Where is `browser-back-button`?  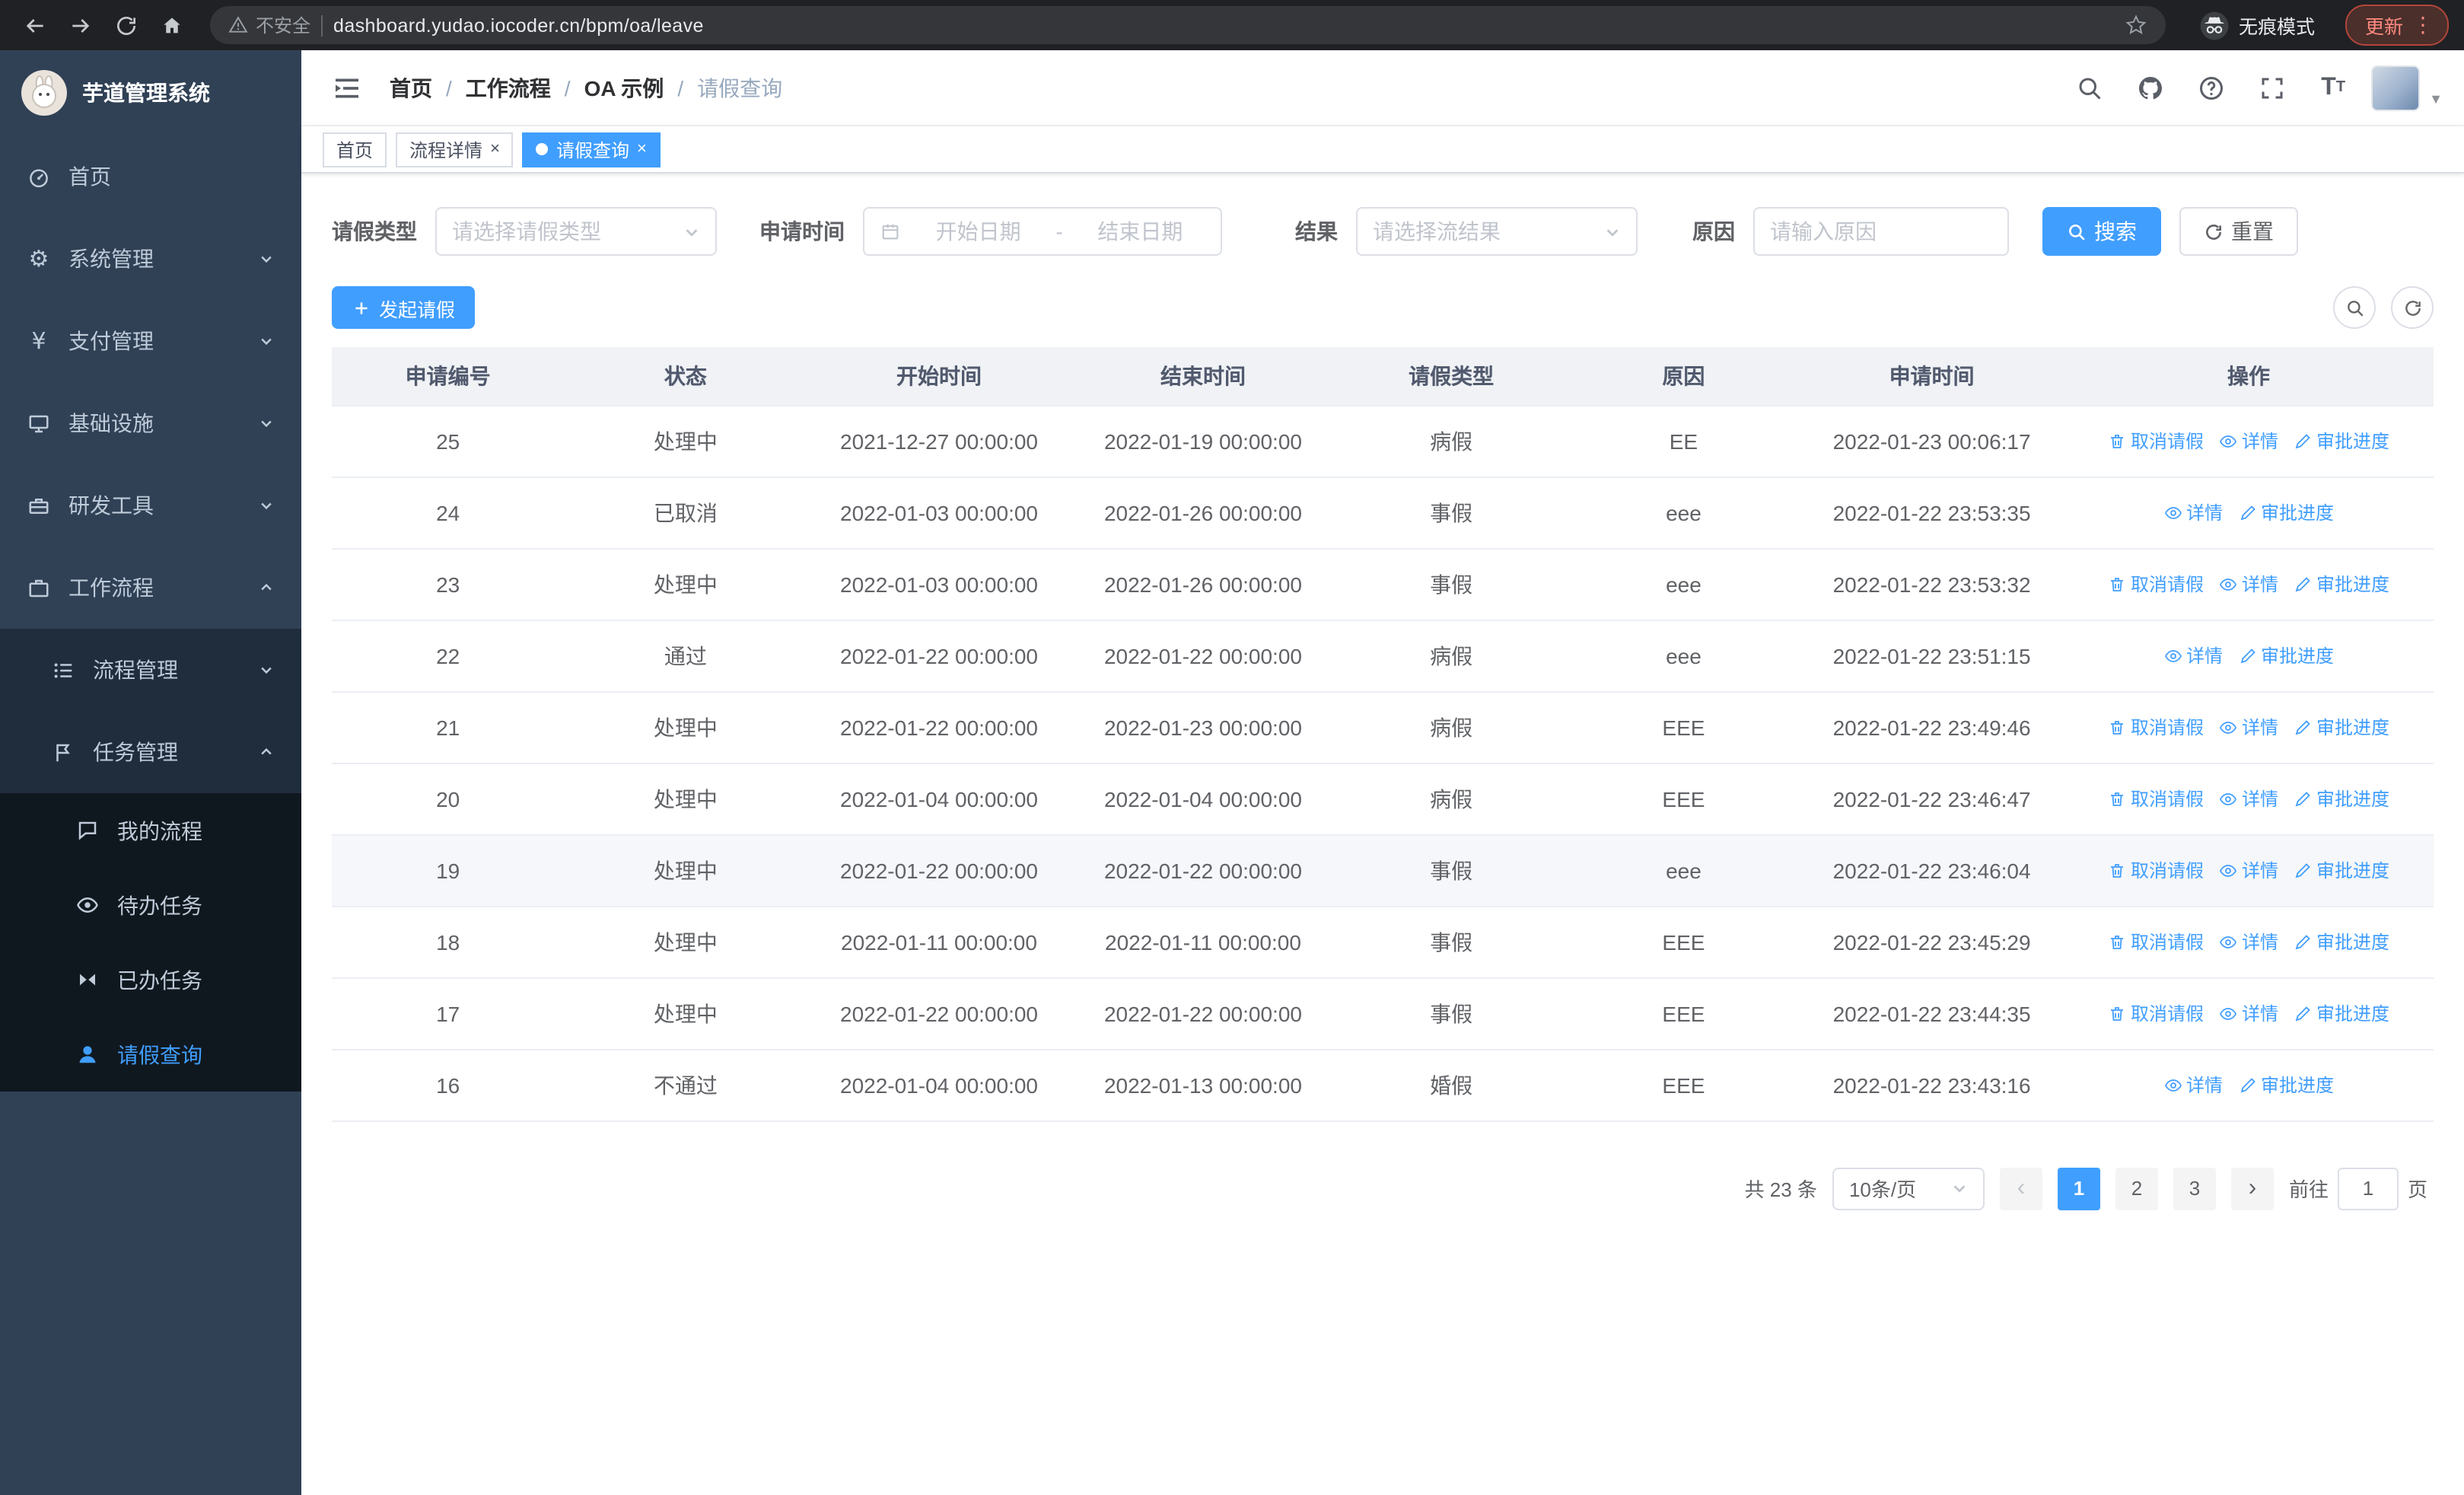 browser-back-button is located at coordinates (35, 25).